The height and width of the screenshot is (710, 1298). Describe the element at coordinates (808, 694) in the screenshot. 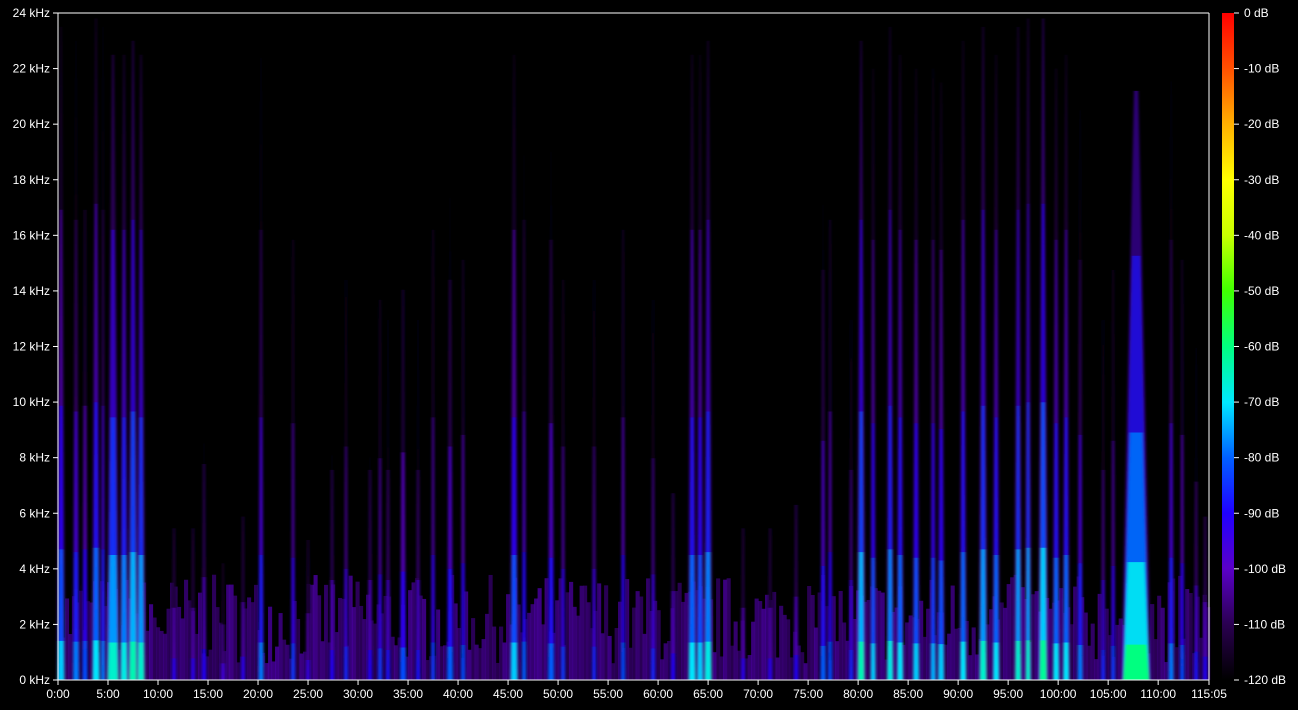

I see `x-tick-label: 75:00` at that location.